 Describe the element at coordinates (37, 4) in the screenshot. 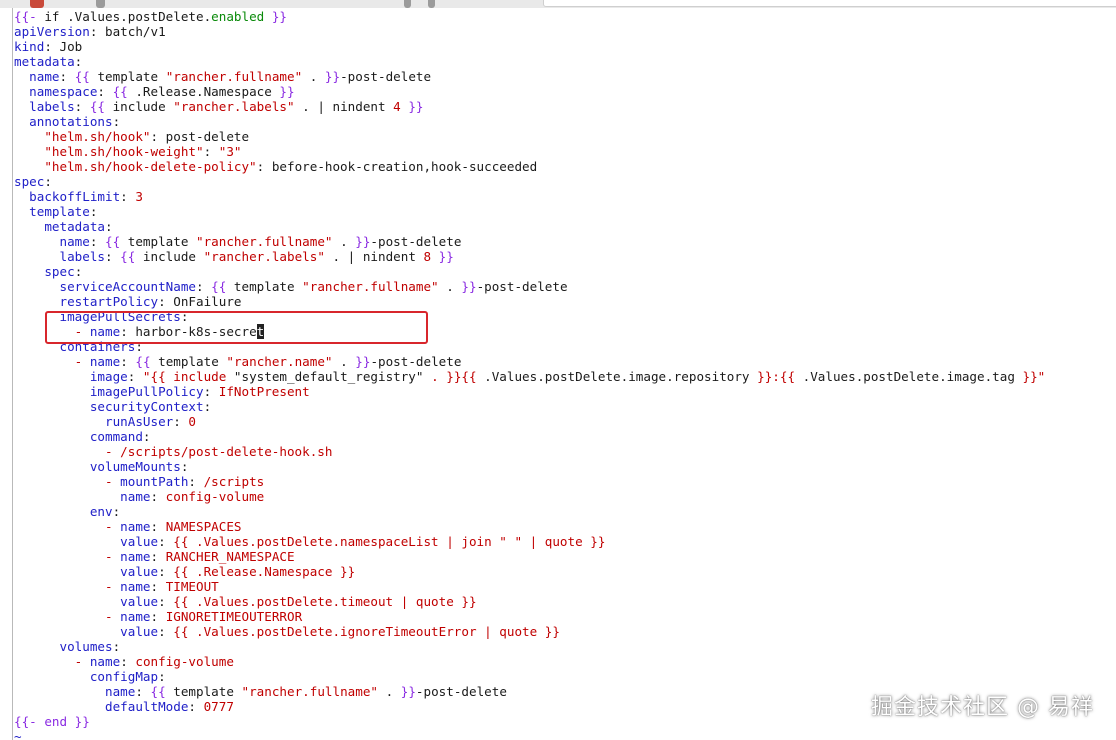

I see `tab-active-indicator` at that location.